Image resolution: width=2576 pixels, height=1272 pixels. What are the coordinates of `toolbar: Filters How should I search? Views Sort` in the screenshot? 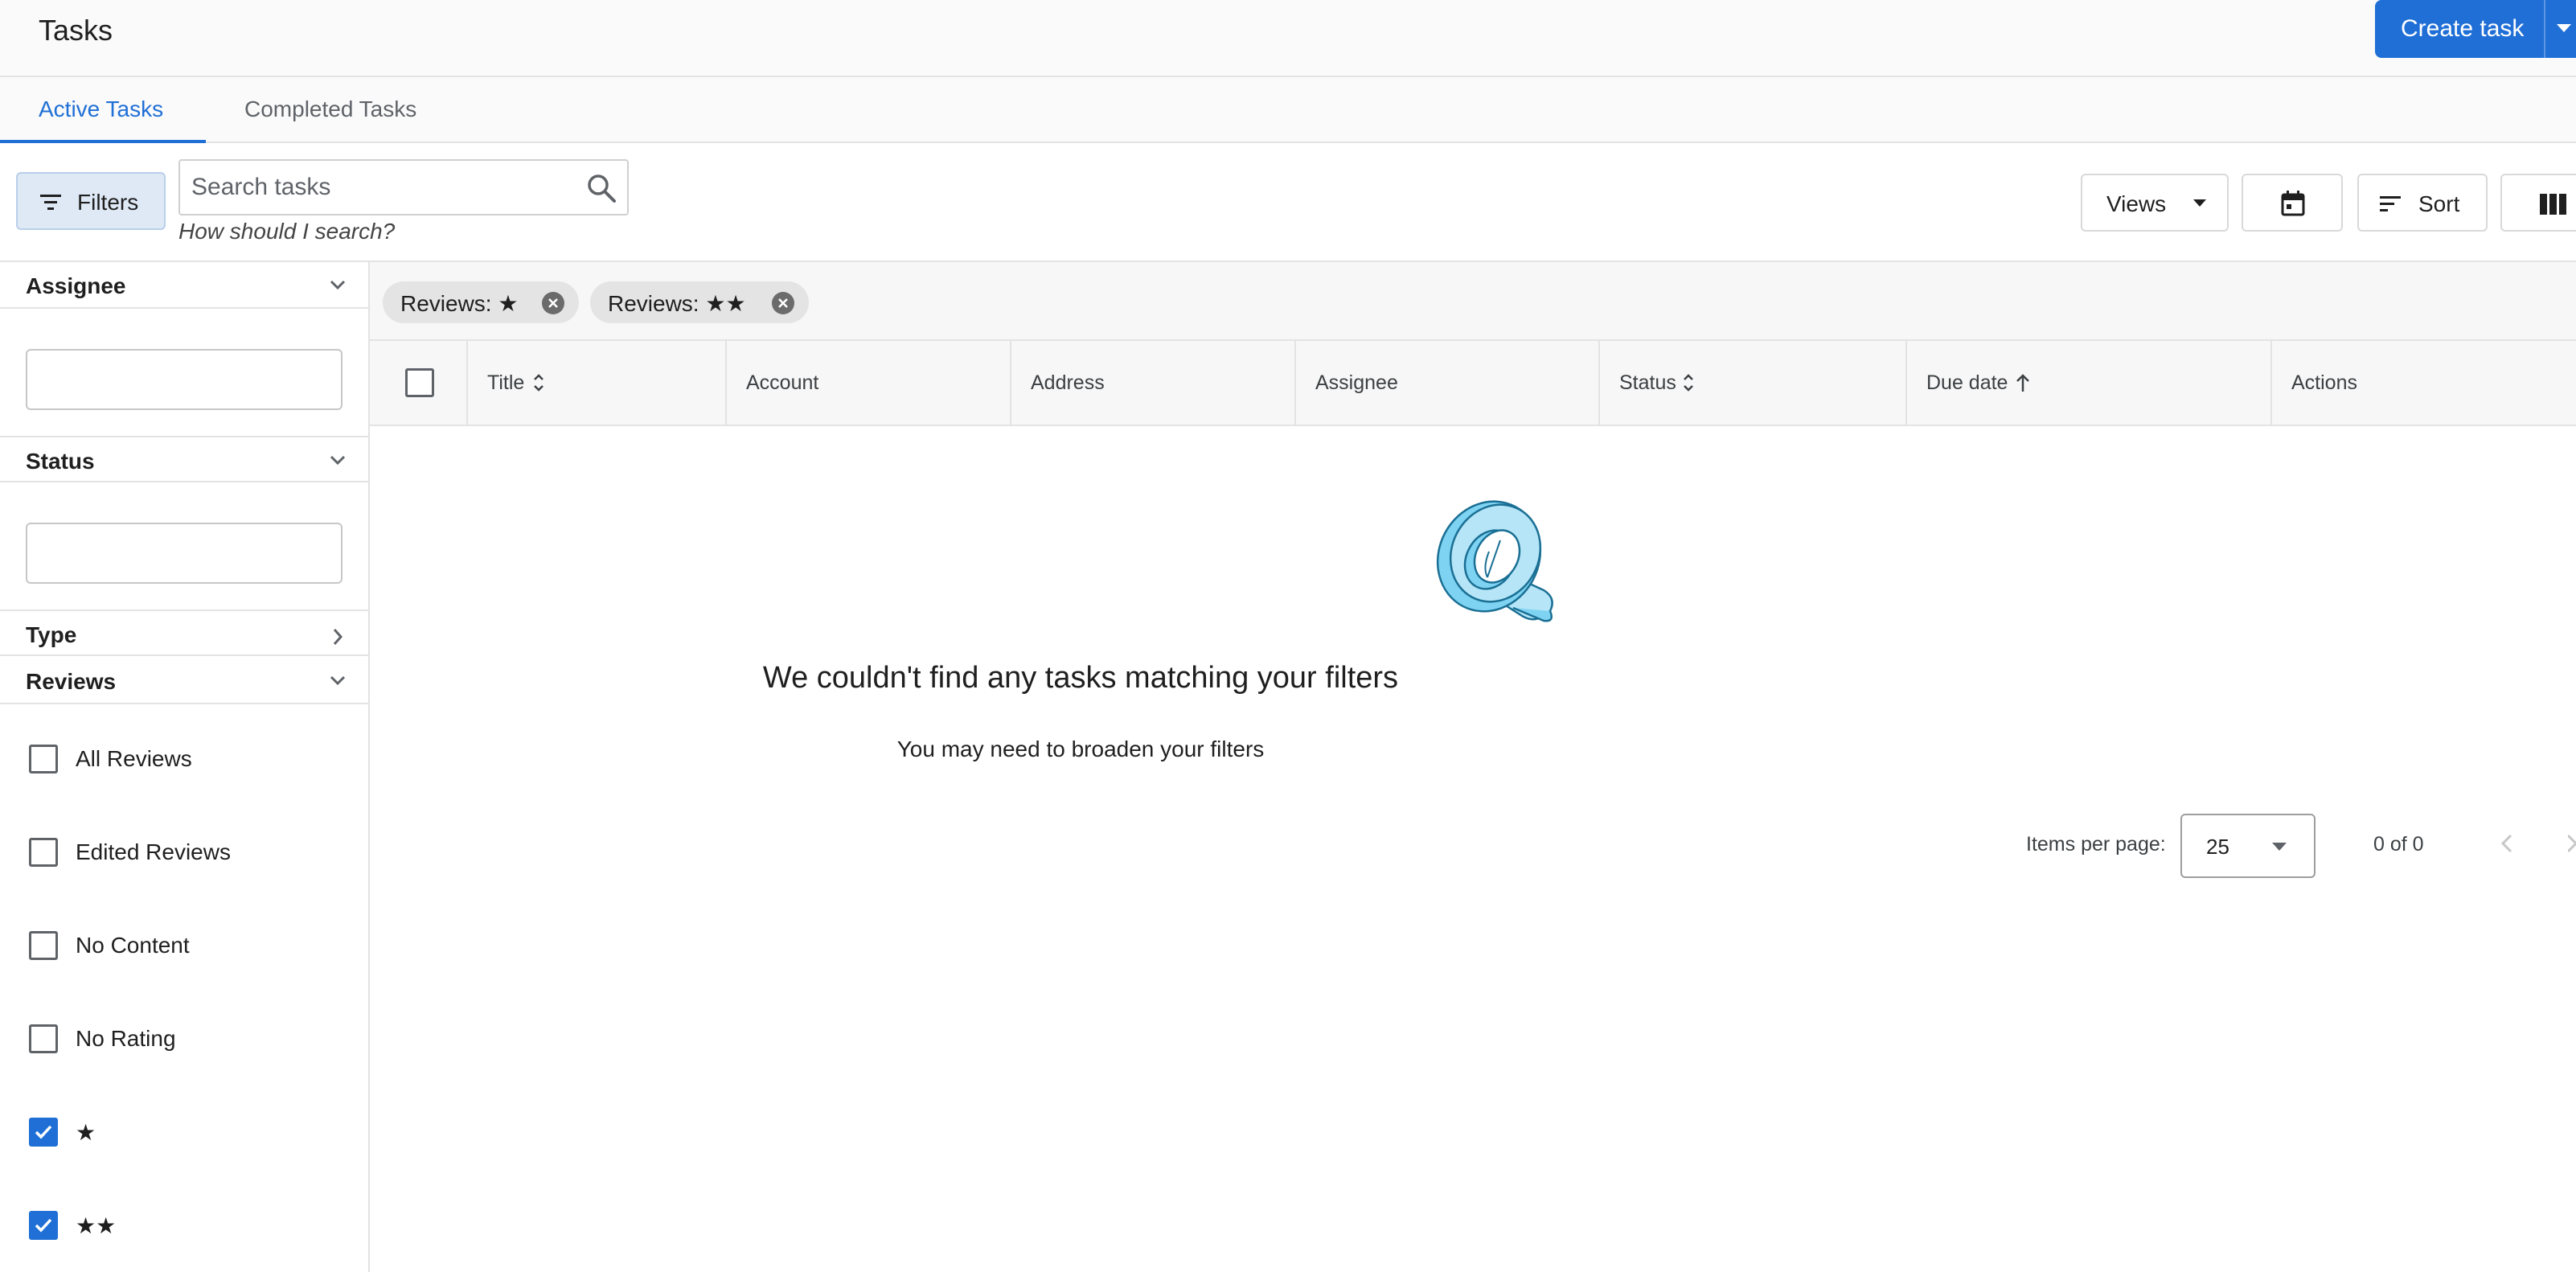 It's located at (1288, 202).